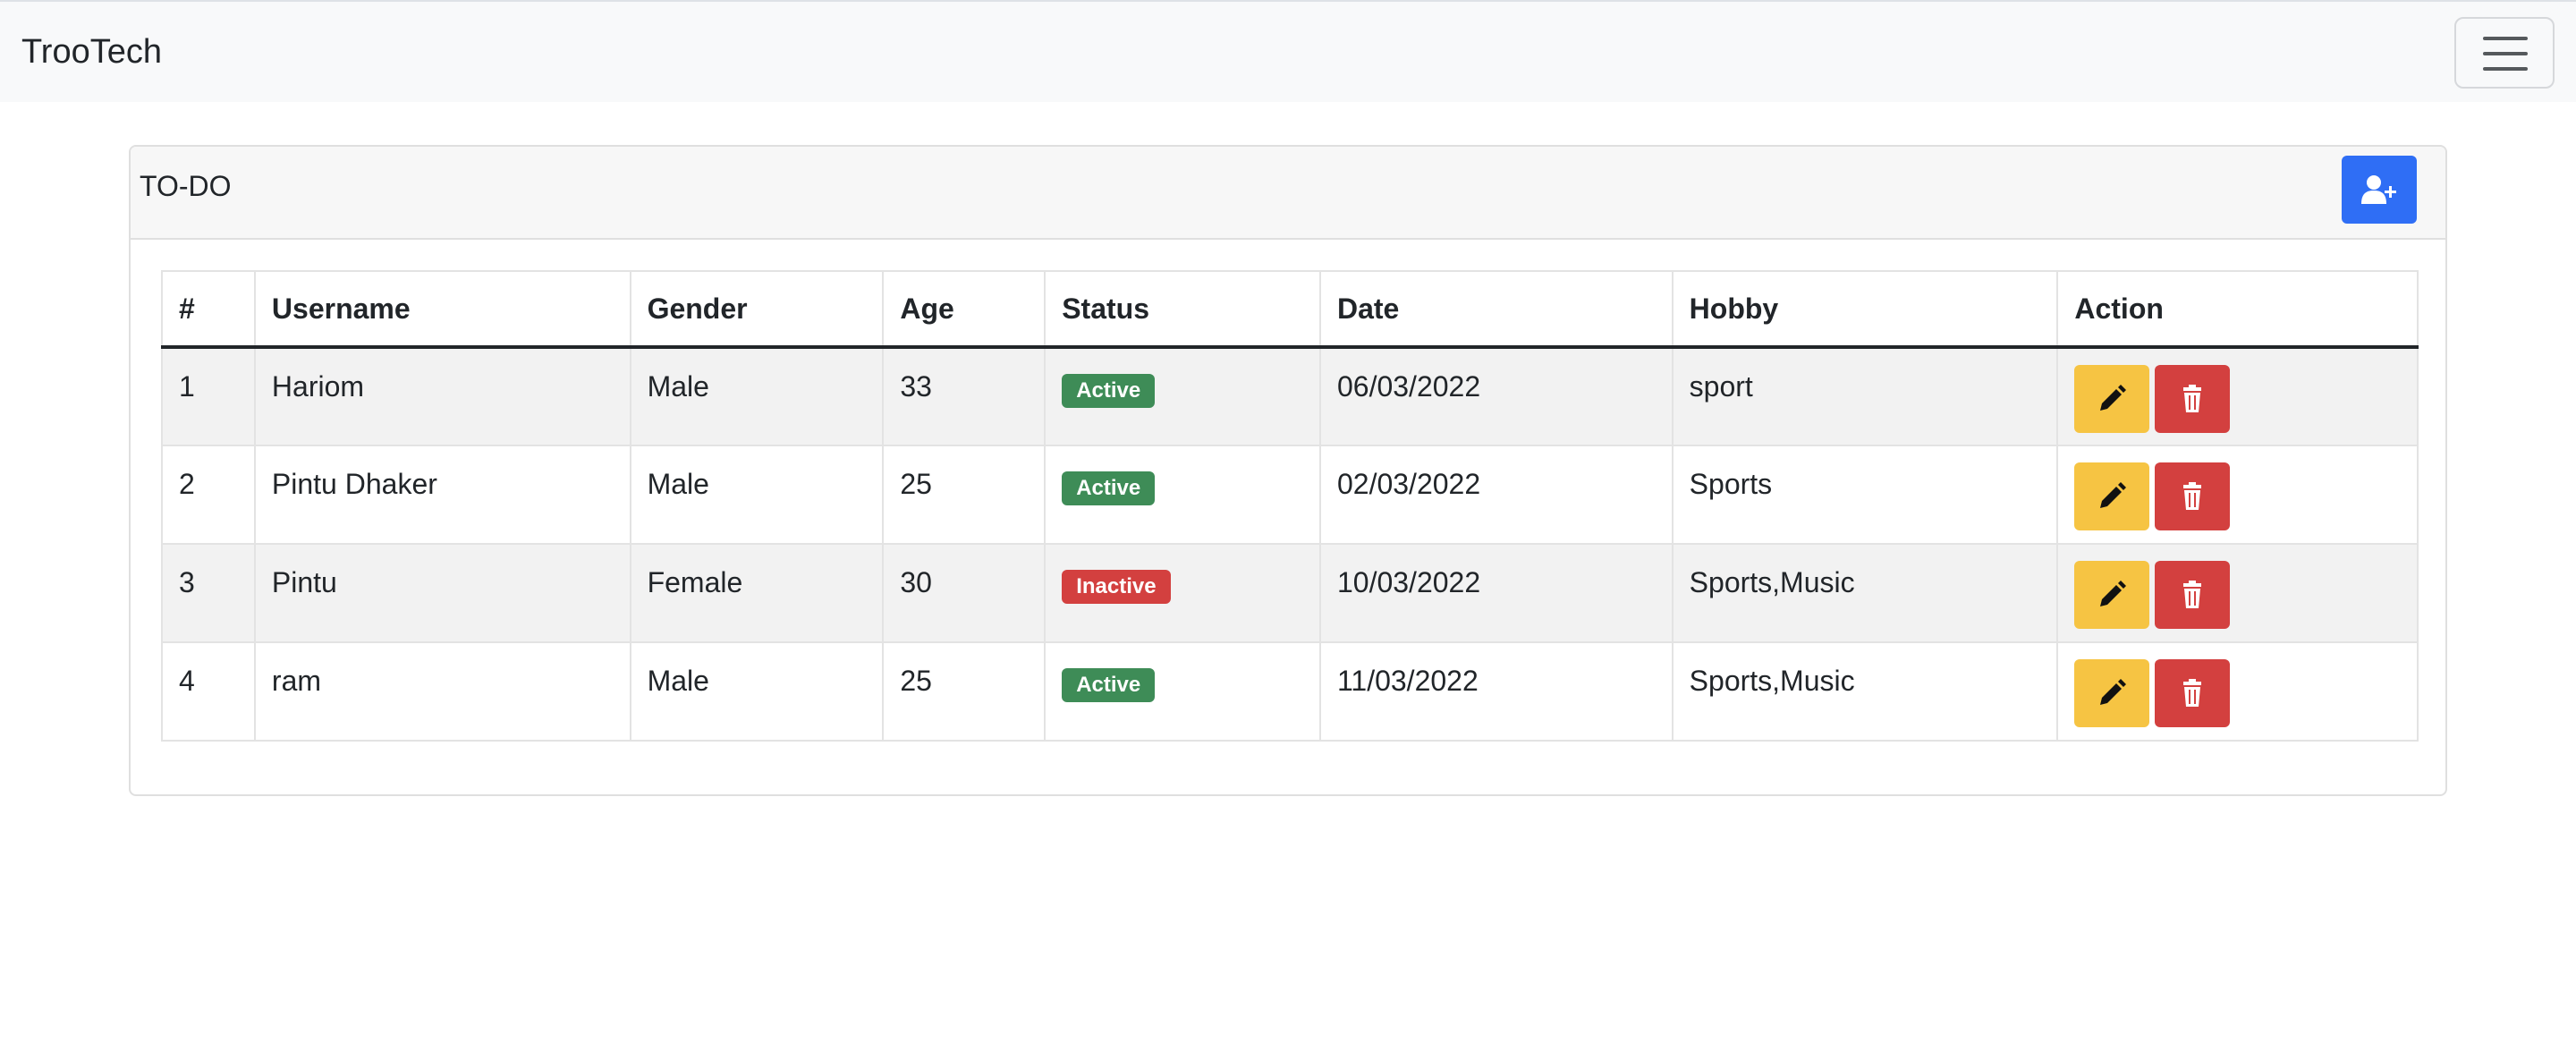 The image size is (2576, 1043). Describe the element at coordinates (208, 495) in the screenshot. I see `cell-id: 2` at that location.